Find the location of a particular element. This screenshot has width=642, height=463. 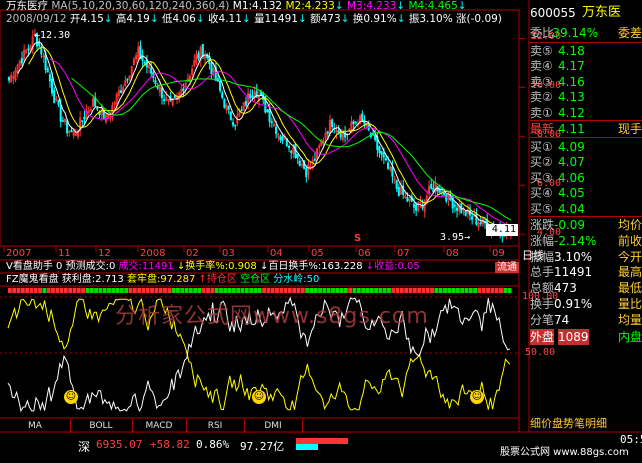

vol-name: V看盘助手 is located at coordinates (29, 266).